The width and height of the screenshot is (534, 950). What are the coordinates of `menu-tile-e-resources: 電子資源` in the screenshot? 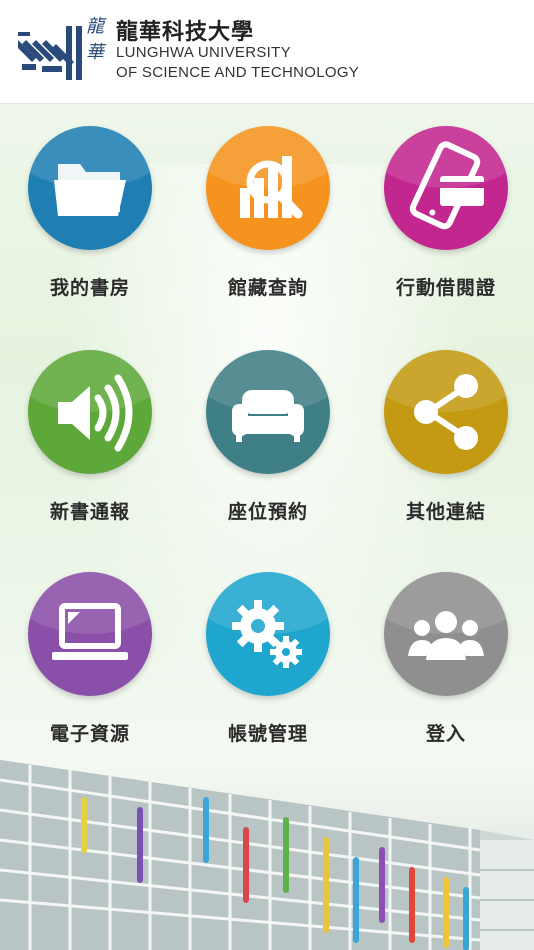 It's located at (89, 667).